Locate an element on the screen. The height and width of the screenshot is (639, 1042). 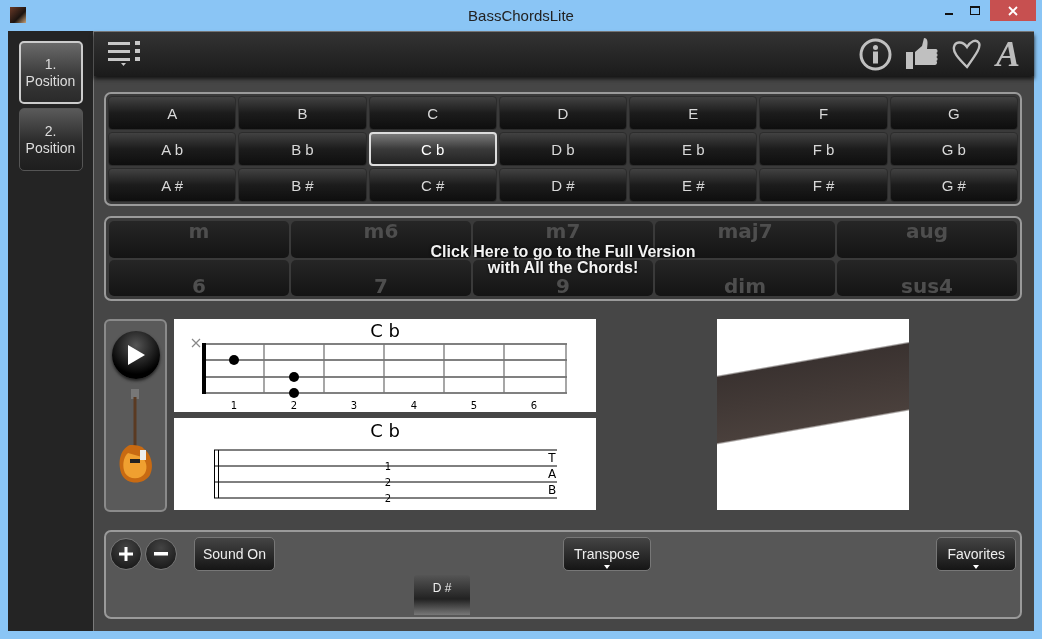
zoom-out-button is located at coordinates (161, 554).